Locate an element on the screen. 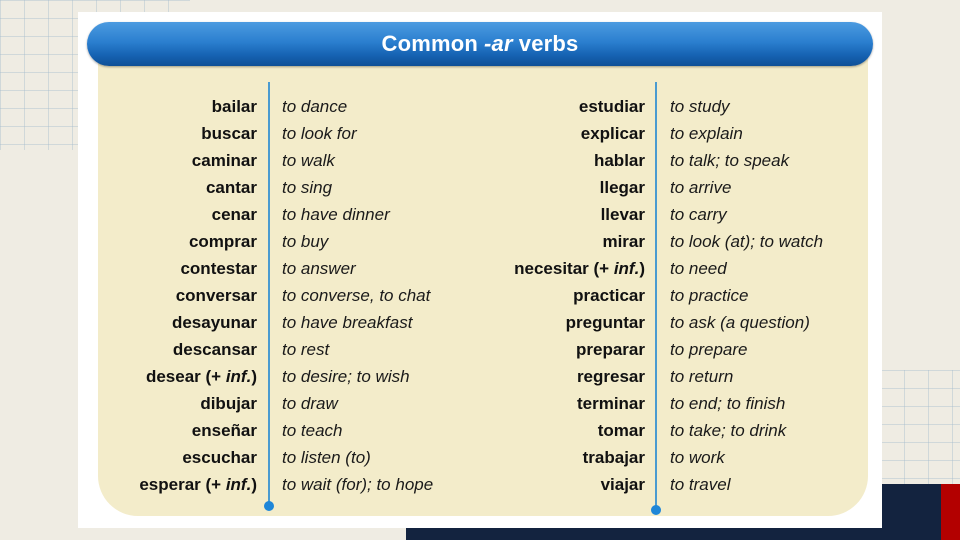 This screenshot has width=960, height=540. spanish-verb: llegar is located at coordinates (445, 187).